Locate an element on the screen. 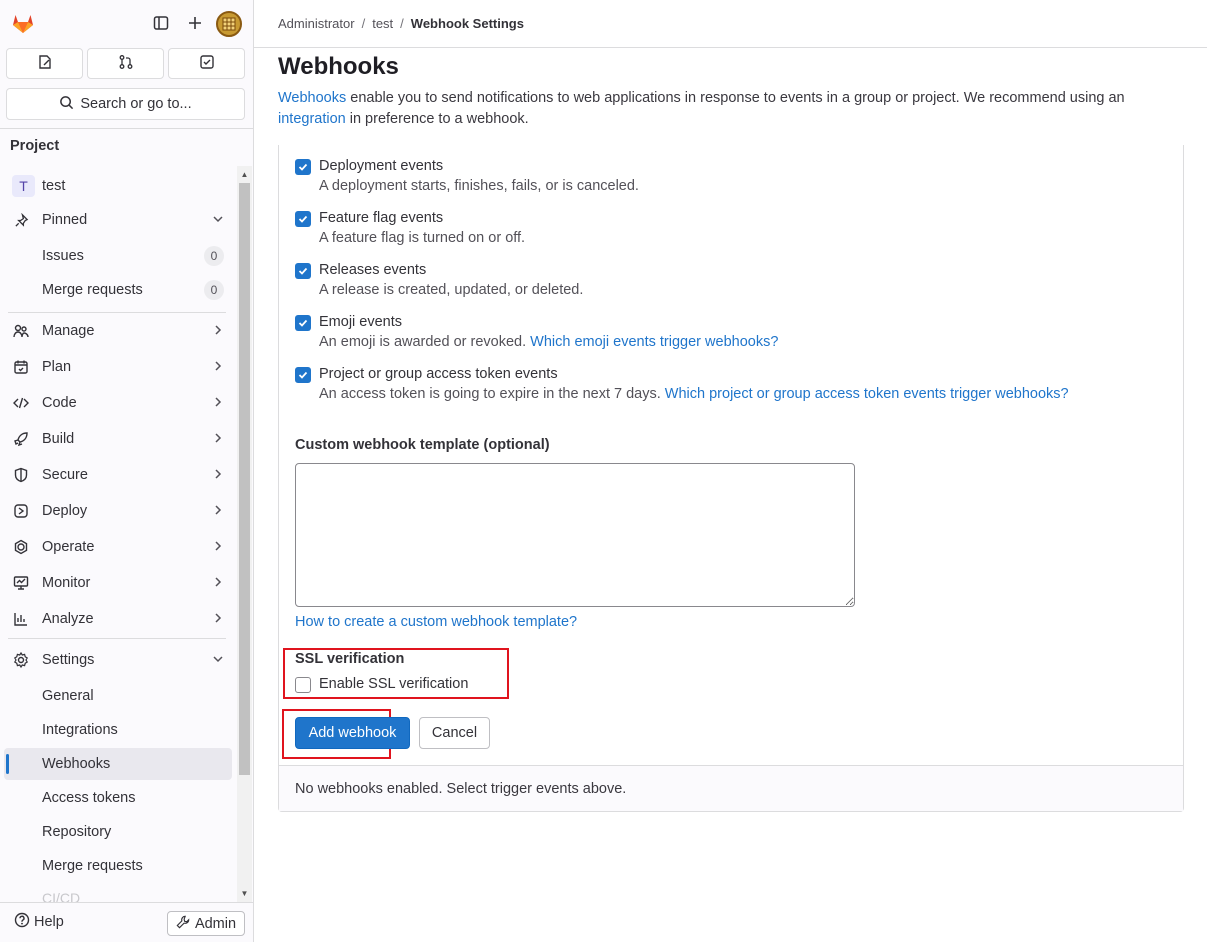  gitlab-logo-icon is located at coordinates (23, 23).